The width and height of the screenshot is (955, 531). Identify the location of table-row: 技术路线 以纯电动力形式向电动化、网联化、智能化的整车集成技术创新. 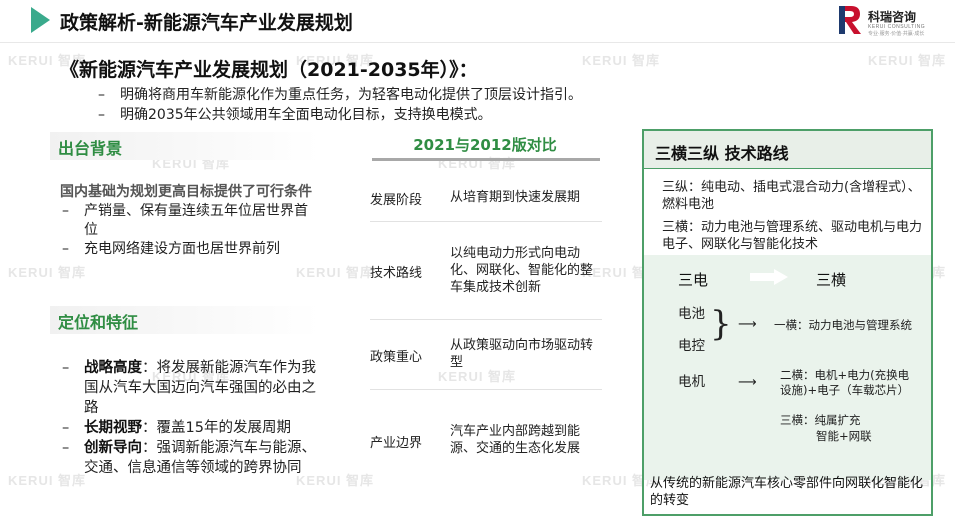
(486, 271).